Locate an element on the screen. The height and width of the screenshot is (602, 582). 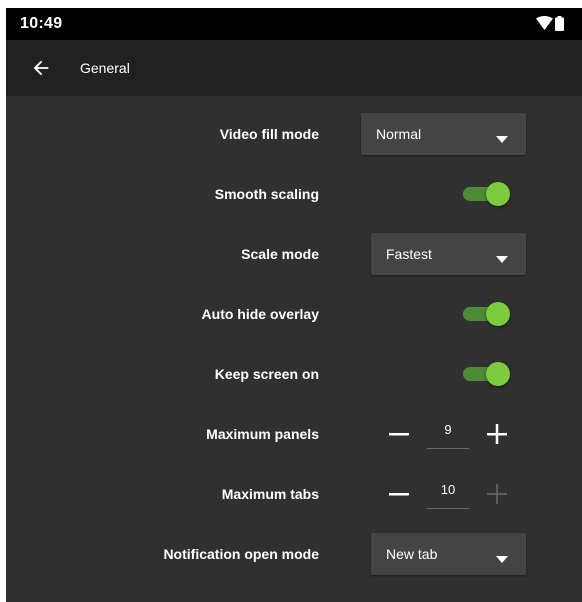
battery-icon is located at coordinates (559, 26).